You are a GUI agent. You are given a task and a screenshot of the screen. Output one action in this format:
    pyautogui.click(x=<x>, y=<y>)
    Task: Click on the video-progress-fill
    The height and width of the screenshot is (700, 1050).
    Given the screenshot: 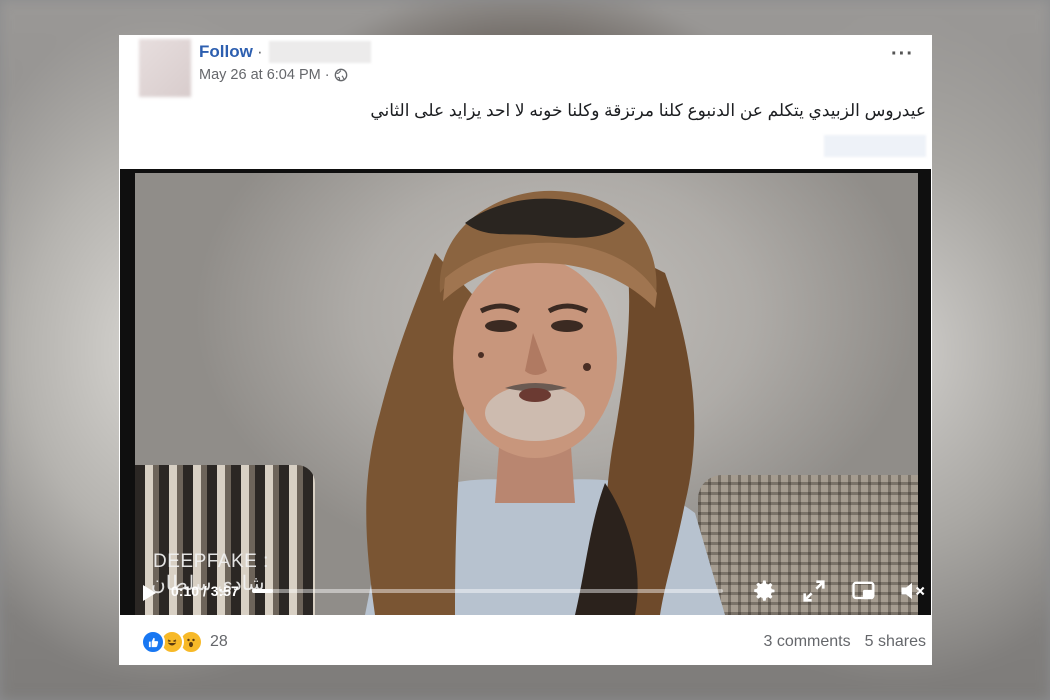 What is the action you would take?
    pyautogui.click(x=262, y=591)
    